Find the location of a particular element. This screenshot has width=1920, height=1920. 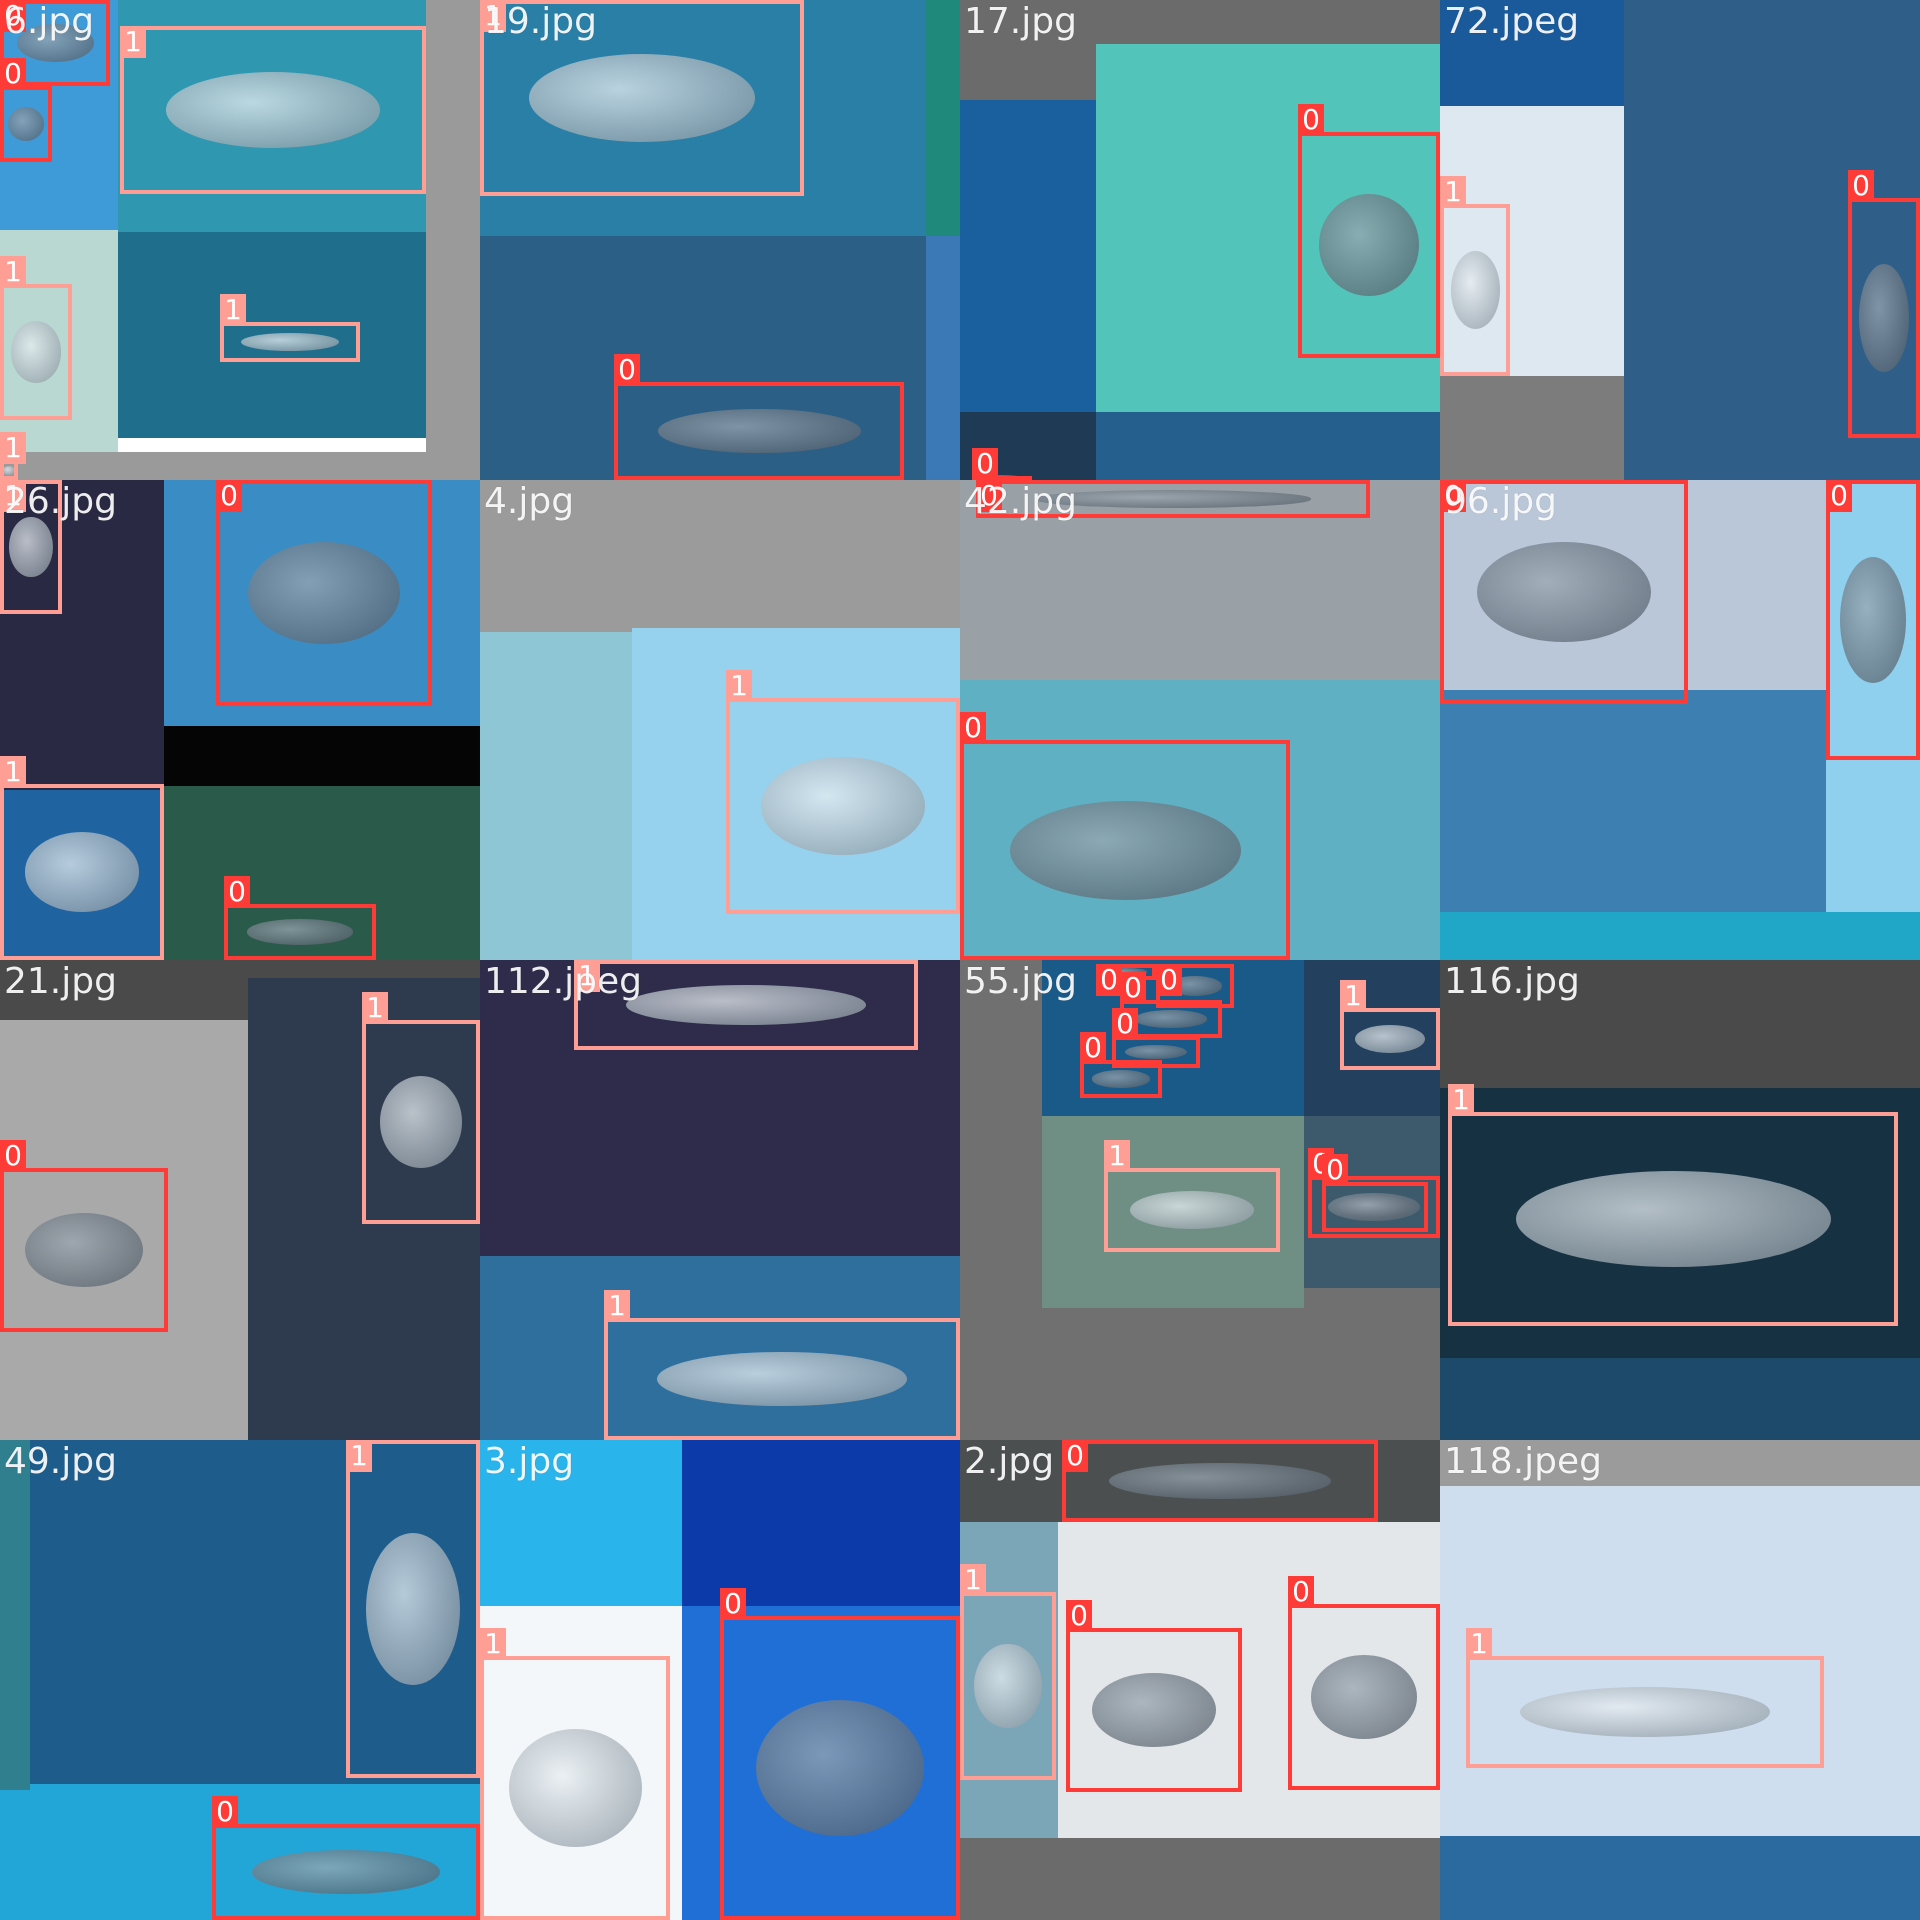

image-tile: 0 1 0 0 2.jpg is located at coordinates (1200, 1680).